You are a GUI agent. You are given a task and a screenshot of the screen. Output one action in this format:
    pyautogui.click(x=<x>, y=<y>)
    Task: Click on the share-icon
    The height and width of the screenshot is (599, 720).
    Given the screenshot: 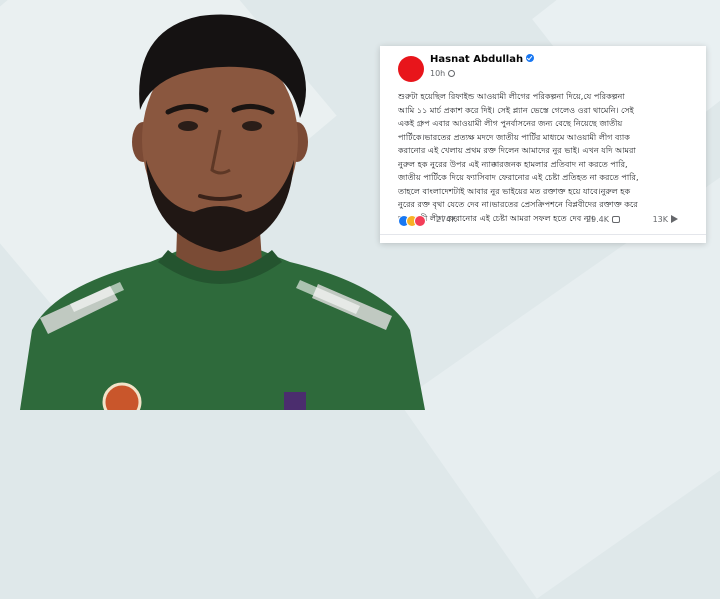 What is the action you would take?
    pyautogui.click(x=674, y=219)
    